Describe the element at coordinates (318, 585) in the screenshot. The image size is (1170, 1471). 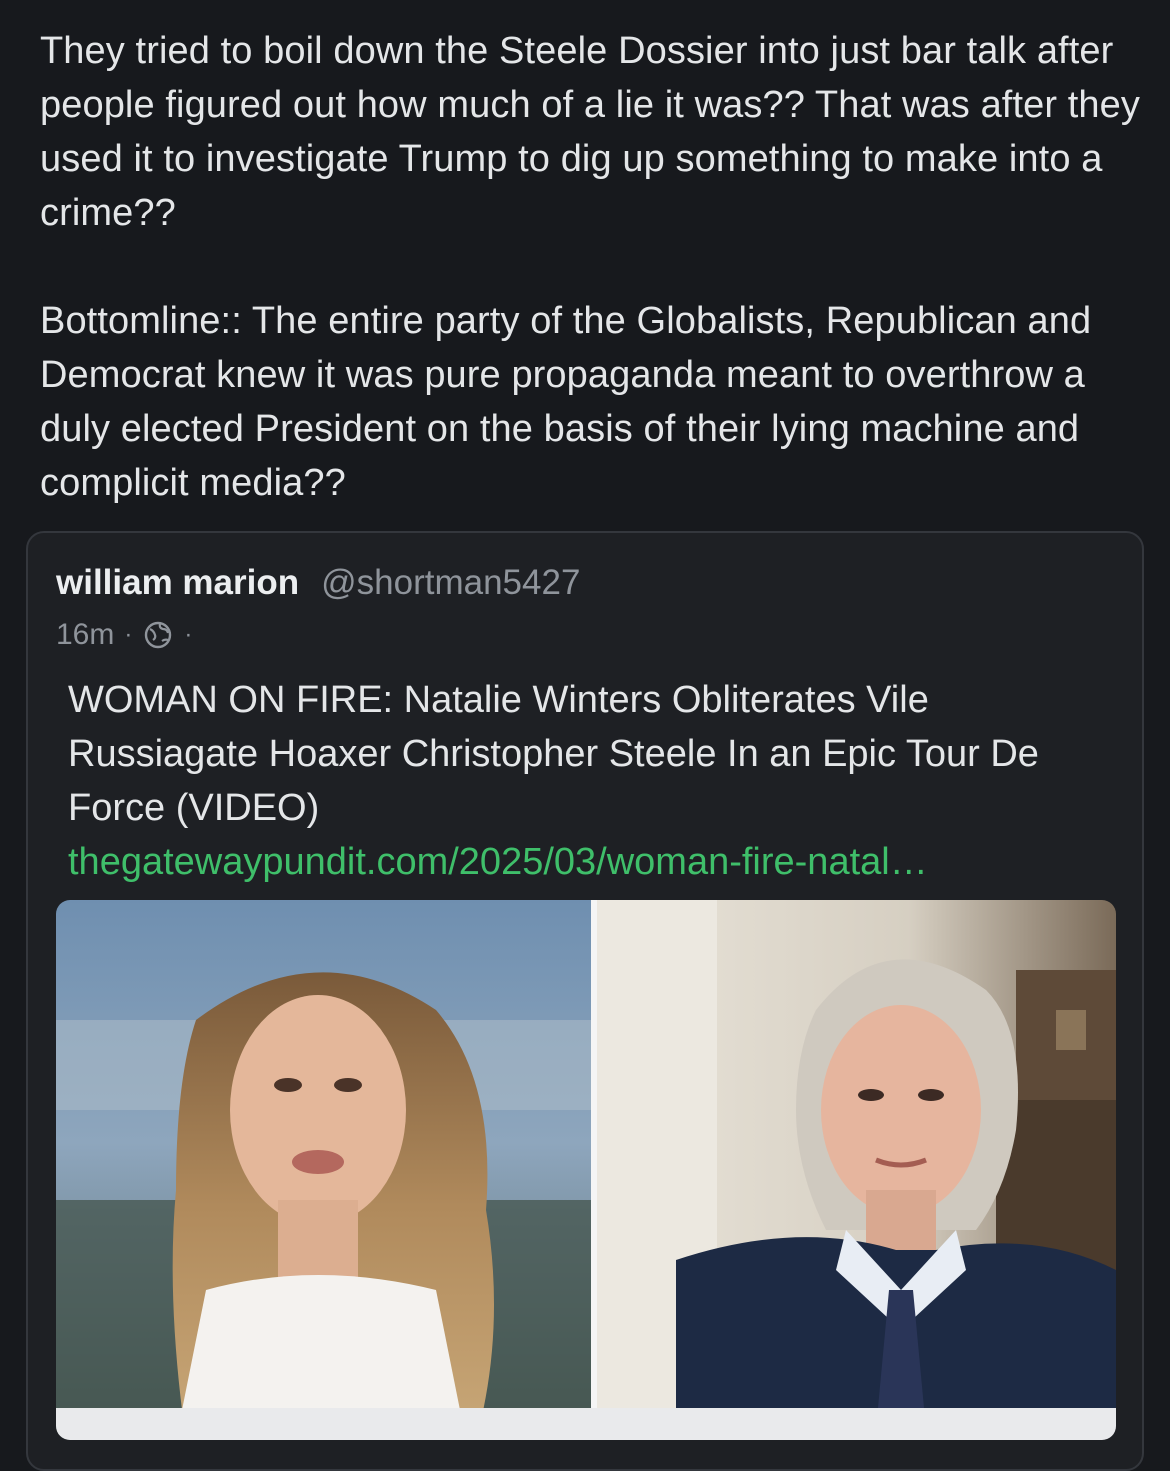
I see `quoted-post-header: william marion @shortman5427` at that location.